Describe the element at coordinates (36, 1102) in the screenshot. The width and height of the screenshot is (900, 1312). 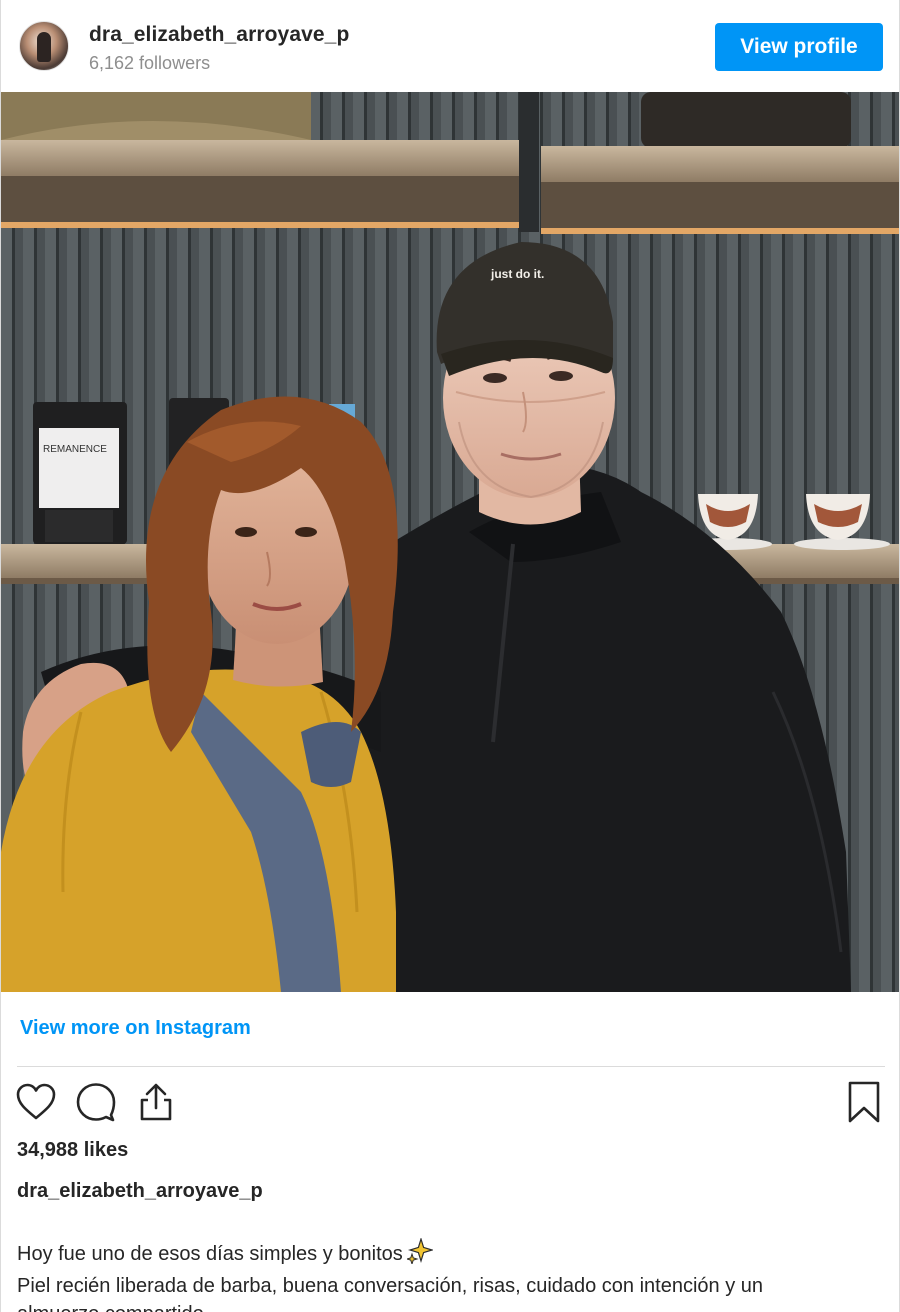
I see `heart-icon` at that location.